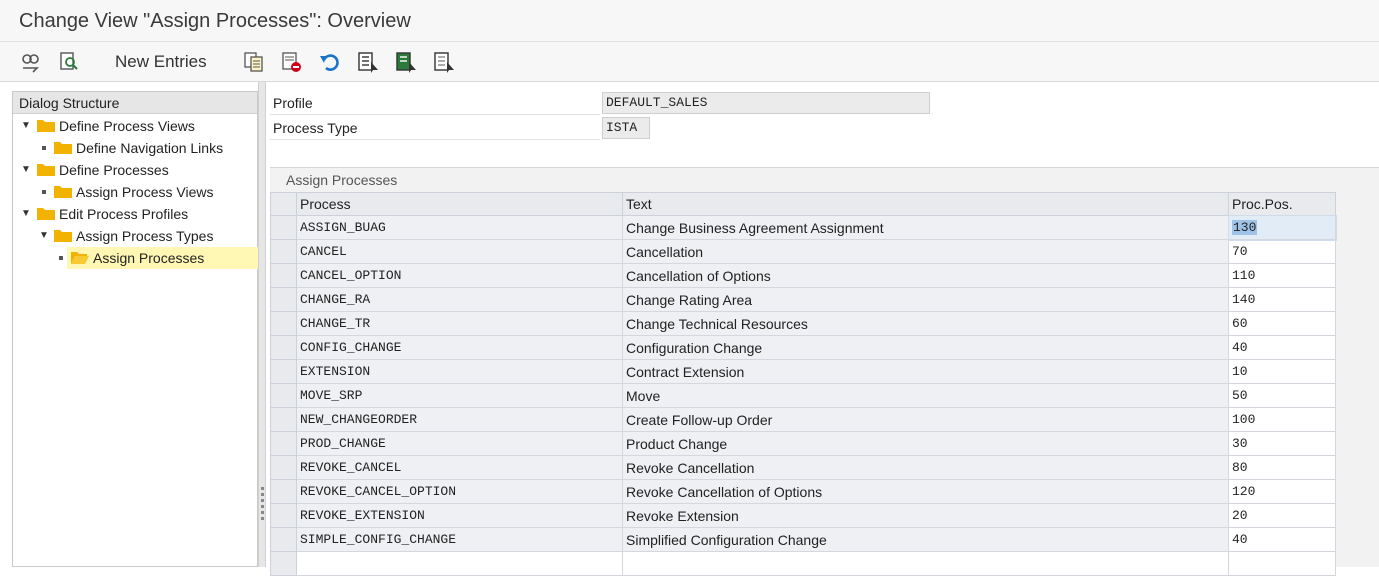 The image size is (1379, 576). What do you see at coordinates (1282, 371) in the screenshot?
I see `proc-pos-input: 10` at bounding box center [1282, 371].